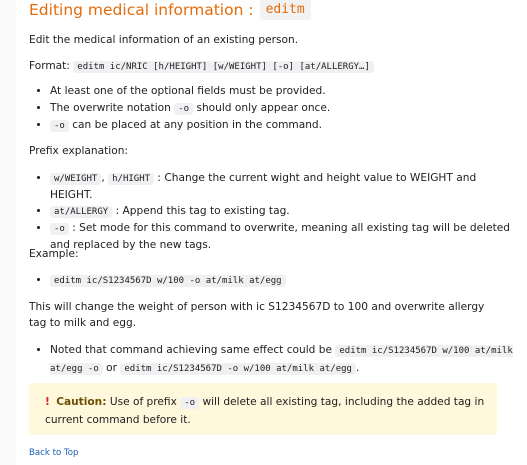 The width and height of the screenshot is (527, 465). I want to click on prefix-code: h/HIGHT, so click(131, 179).